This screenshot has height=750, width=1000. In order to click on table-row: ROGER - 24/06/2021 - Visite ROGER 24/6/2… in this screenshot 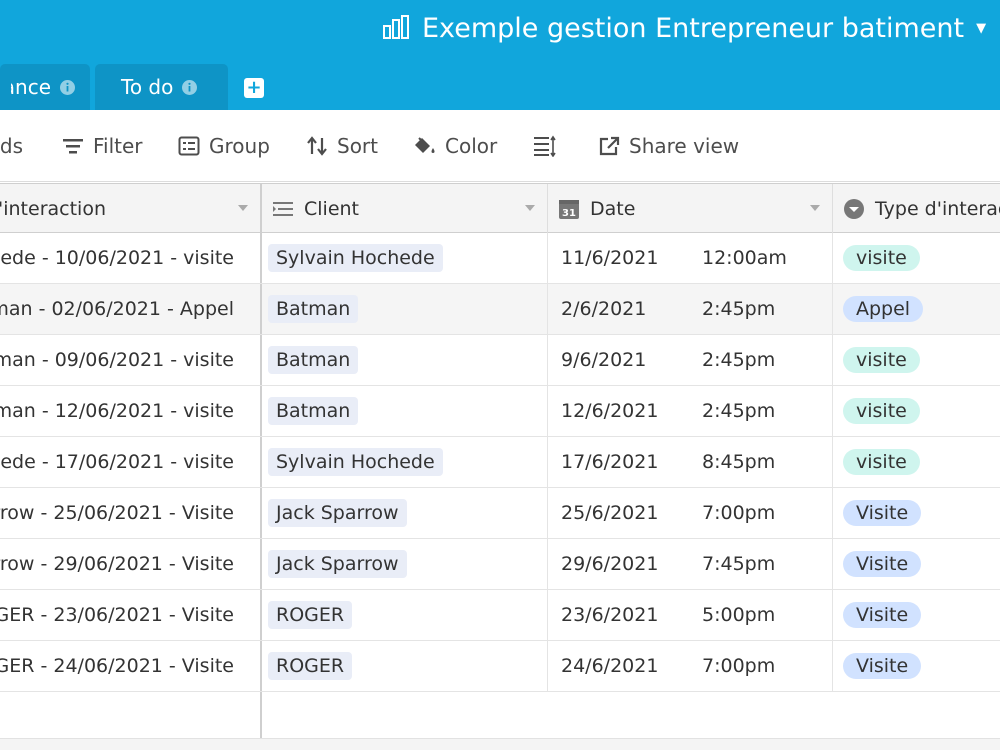, I will do `click(500, 666)`.